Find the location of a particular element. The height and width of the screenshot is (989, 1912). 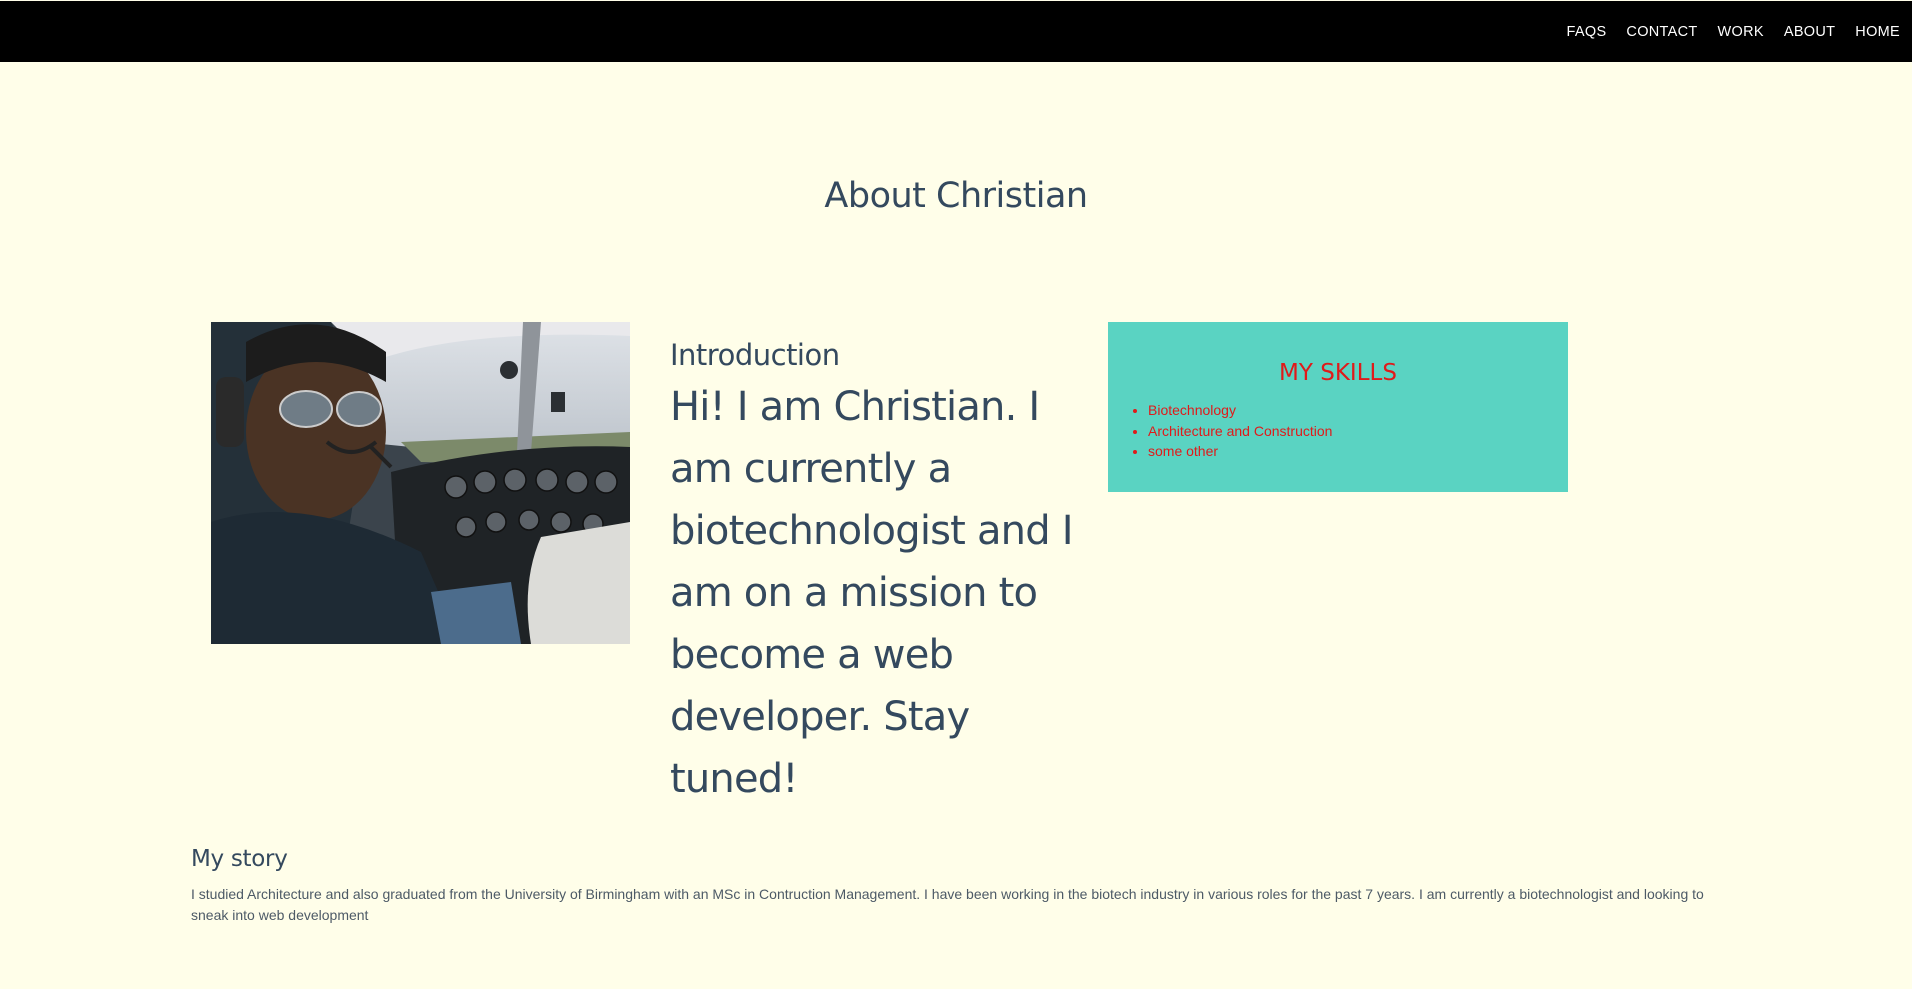

nav-link-work: WORK is located at coordinates (1741, 32).